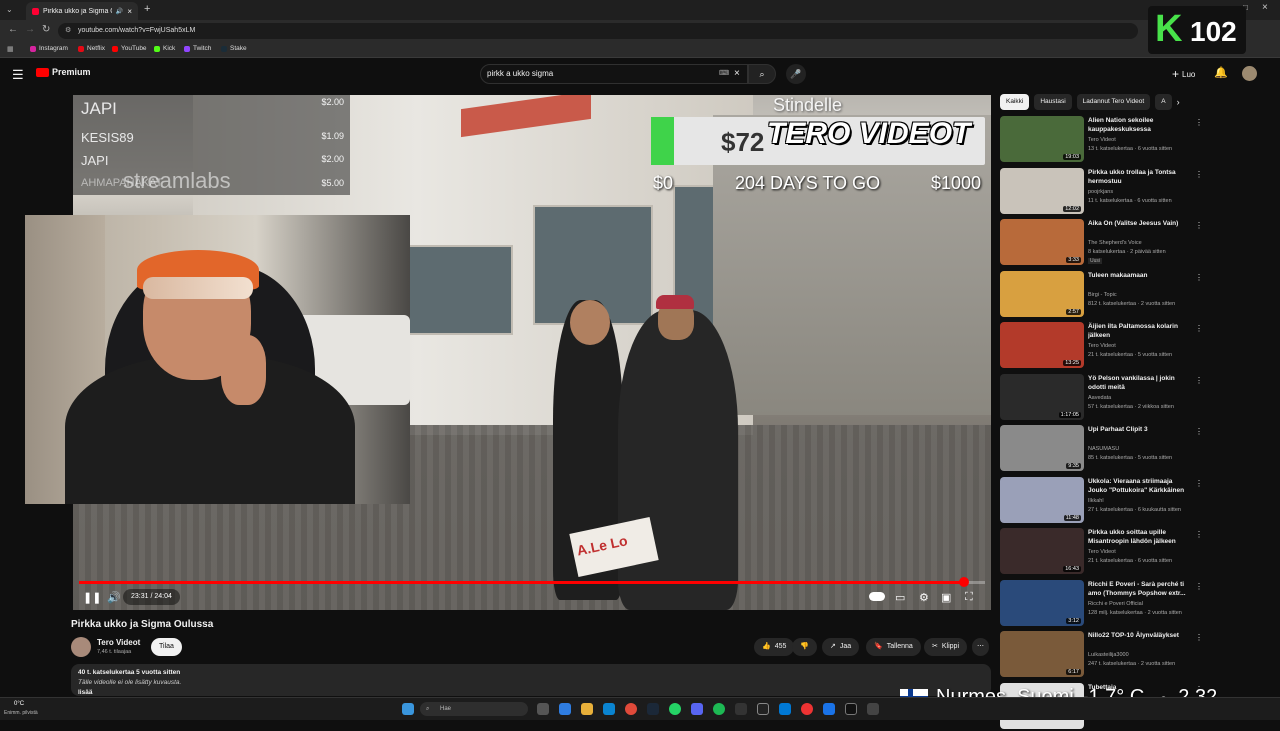 Image resolution: width=1280 pixels, height=731 pixels. I want to click on hamburger-menu-icon: ☰, so click(18, 75).